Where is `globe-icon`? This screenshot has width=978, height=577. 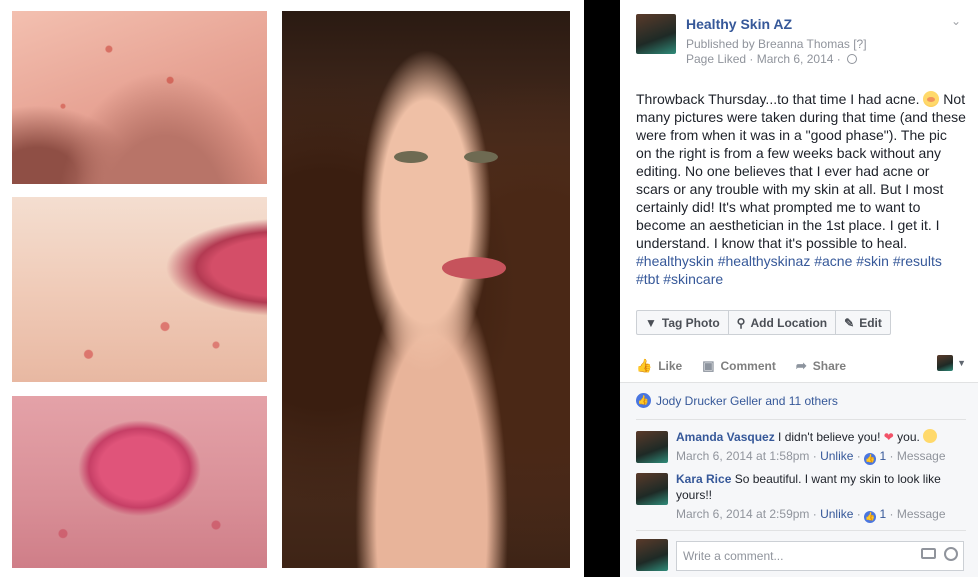
globe-icon is located at coordinates (852, 59).